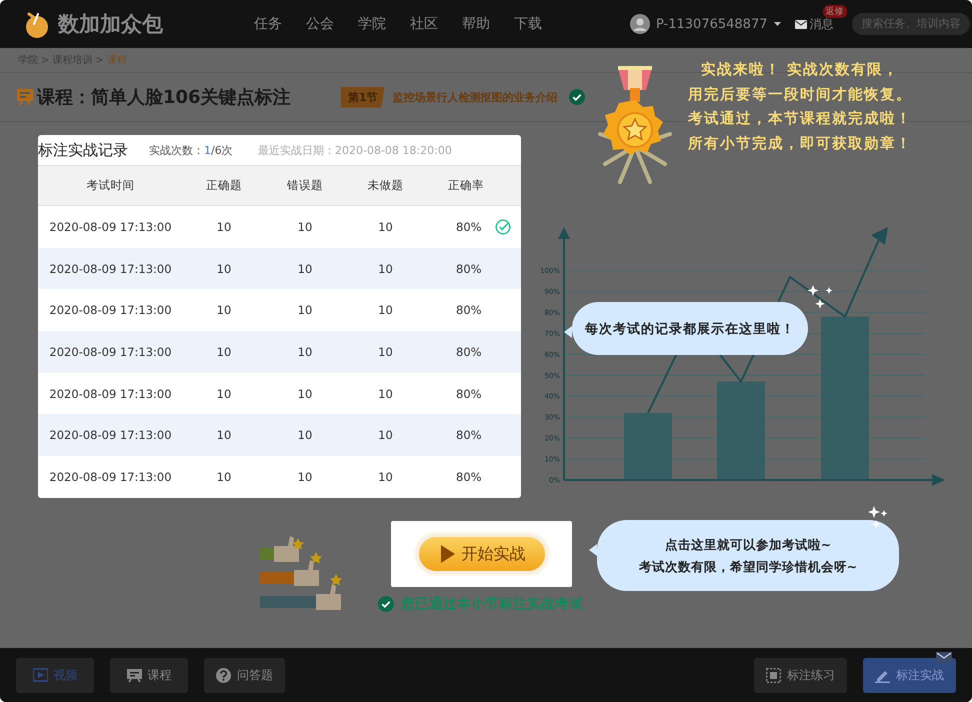 This screenshot has height=702, width=972. What do you see at coordinates (822, 24) in the screenshot?
I see `messages-link: 消息` at bounding box center [822, 24].